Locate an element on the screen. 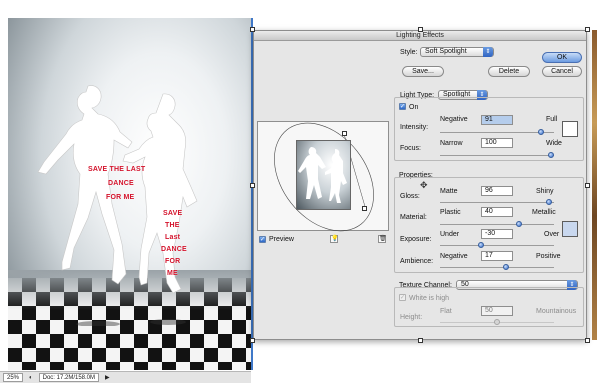 The image size is (600, 383). style-label: Style: is located at coordinates (409, 52).